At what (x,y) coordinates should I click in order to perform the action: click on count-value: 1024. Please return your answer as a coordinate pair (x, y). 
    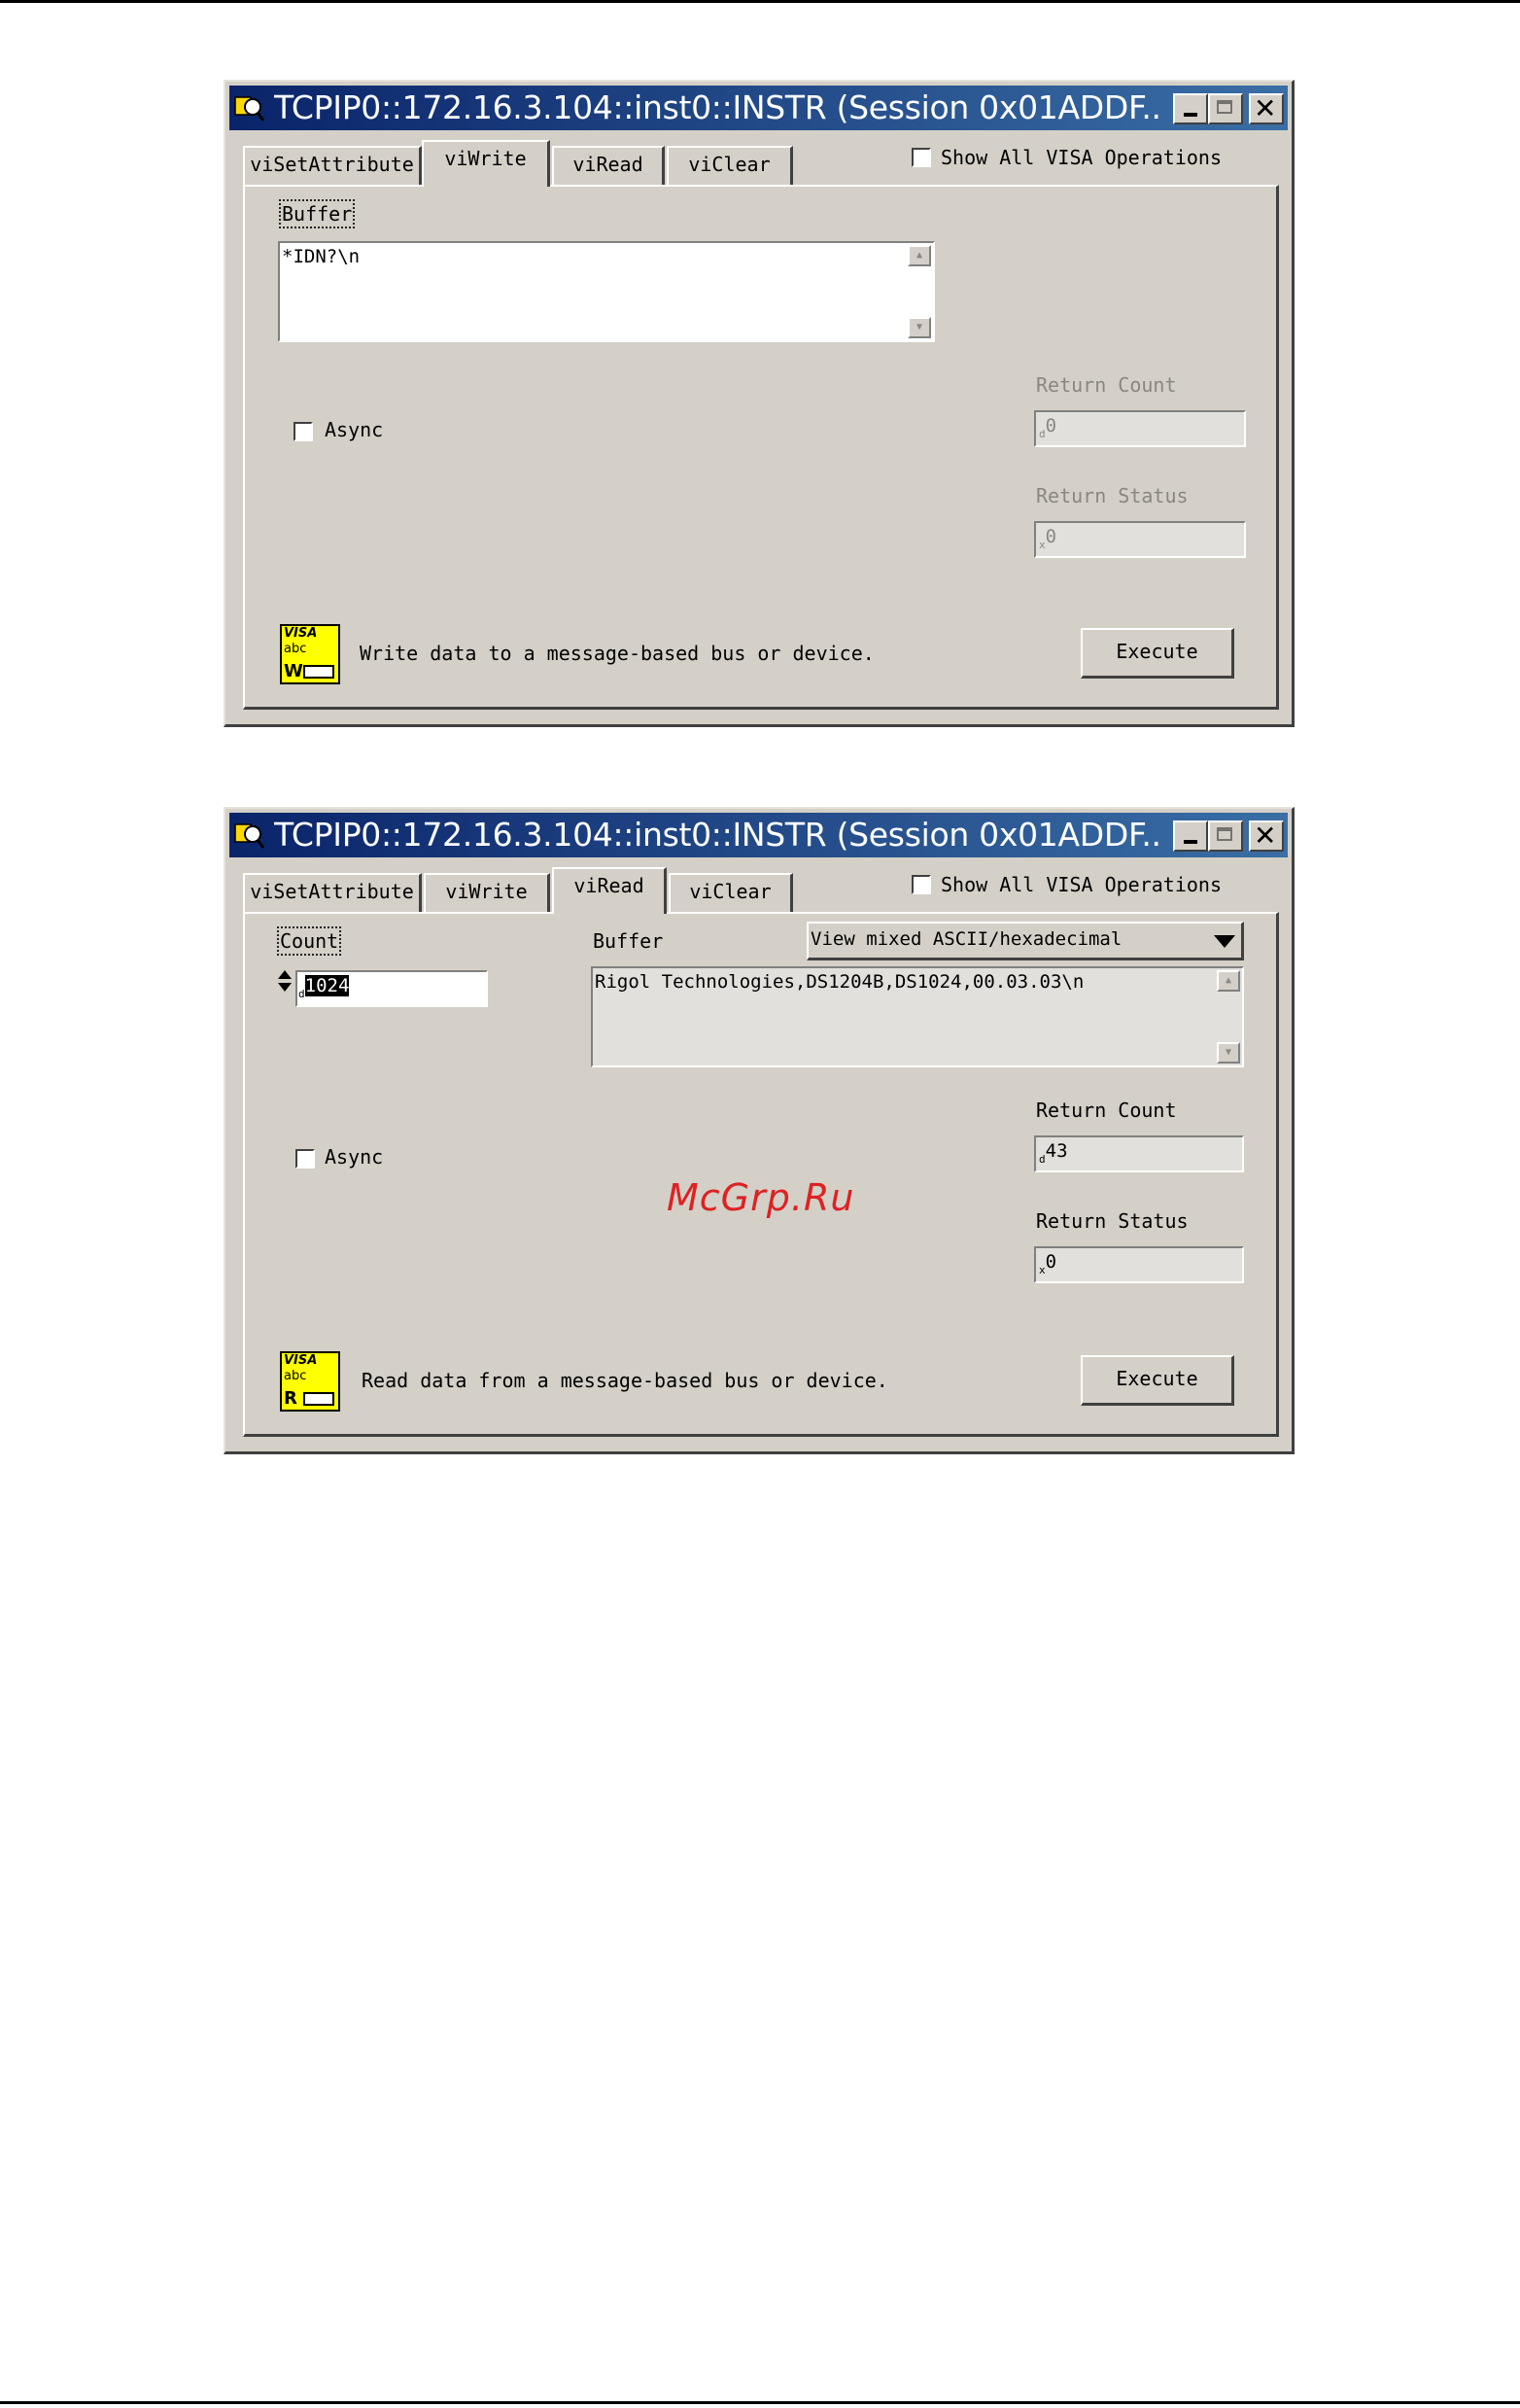
    Looking at the image, I should click on (327, 985).